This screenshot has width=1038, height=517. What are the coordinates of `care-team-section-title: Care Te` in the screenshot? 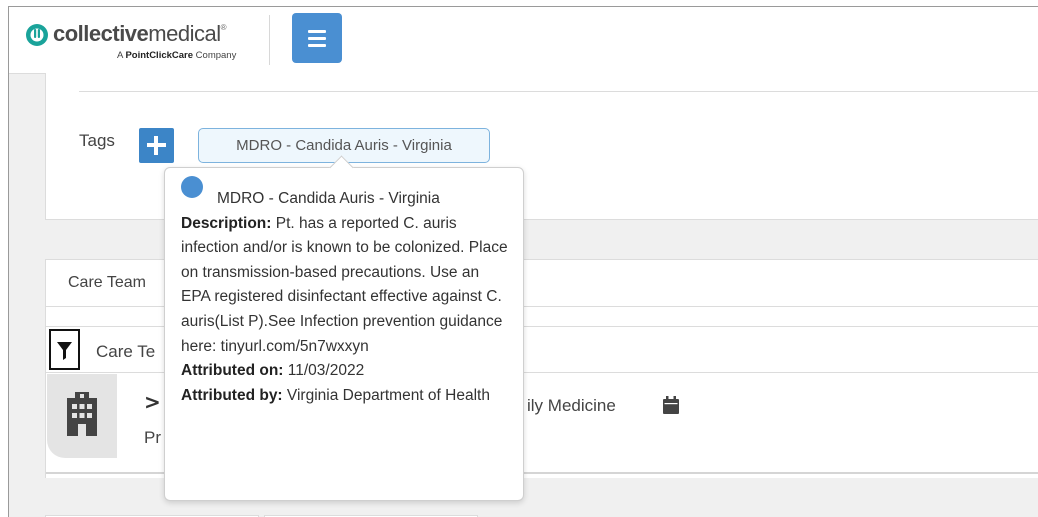 It's located at (126, 351).